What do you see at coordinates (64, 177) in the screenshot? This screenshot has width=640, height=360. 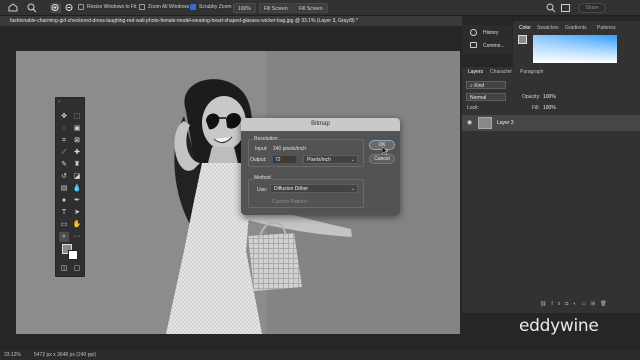 I see `history-brush-icon: ↺` at bounding box center [64, 177].